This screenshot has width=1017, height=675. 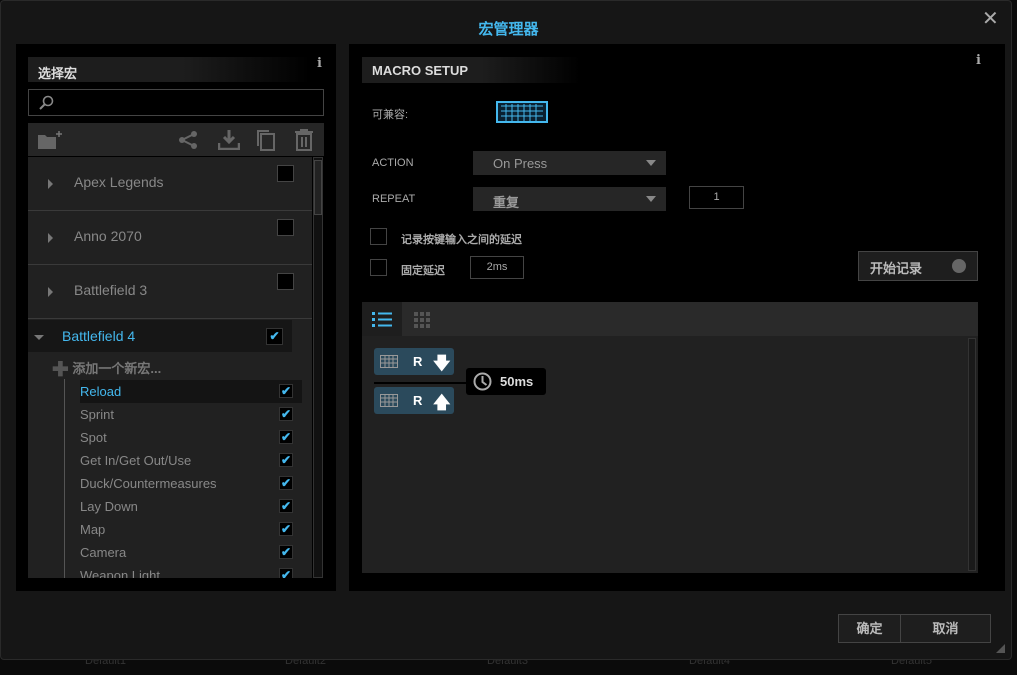 I want to click on macro-label: Sprint, so click(x=97, y=414).